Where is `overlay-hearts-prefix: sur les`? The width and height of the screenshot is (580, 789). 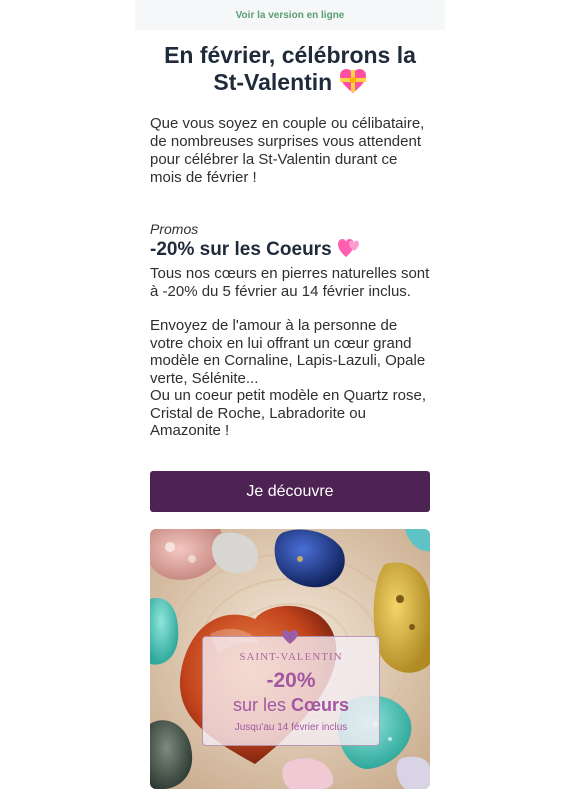 overlay-hearts-prefix: sur les is located at coordinates (262, 705).